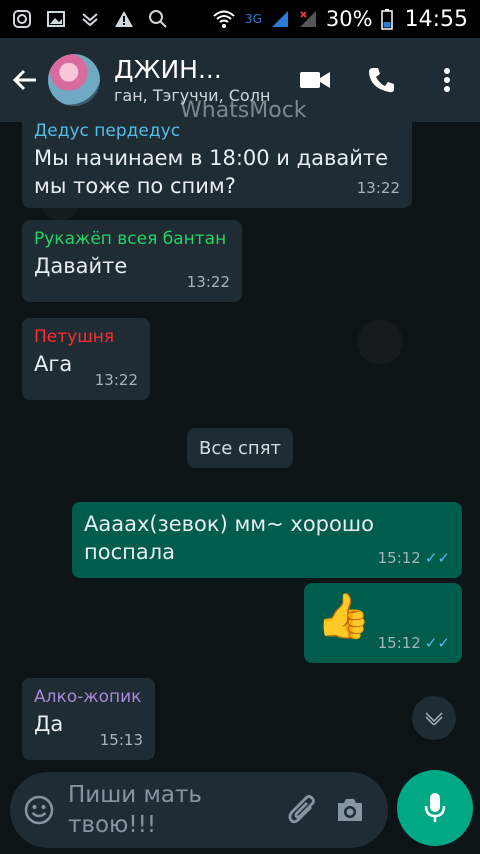 This screenshot has height=854, width=480. I want to click on message-time: 15:13, so click(121, 740).